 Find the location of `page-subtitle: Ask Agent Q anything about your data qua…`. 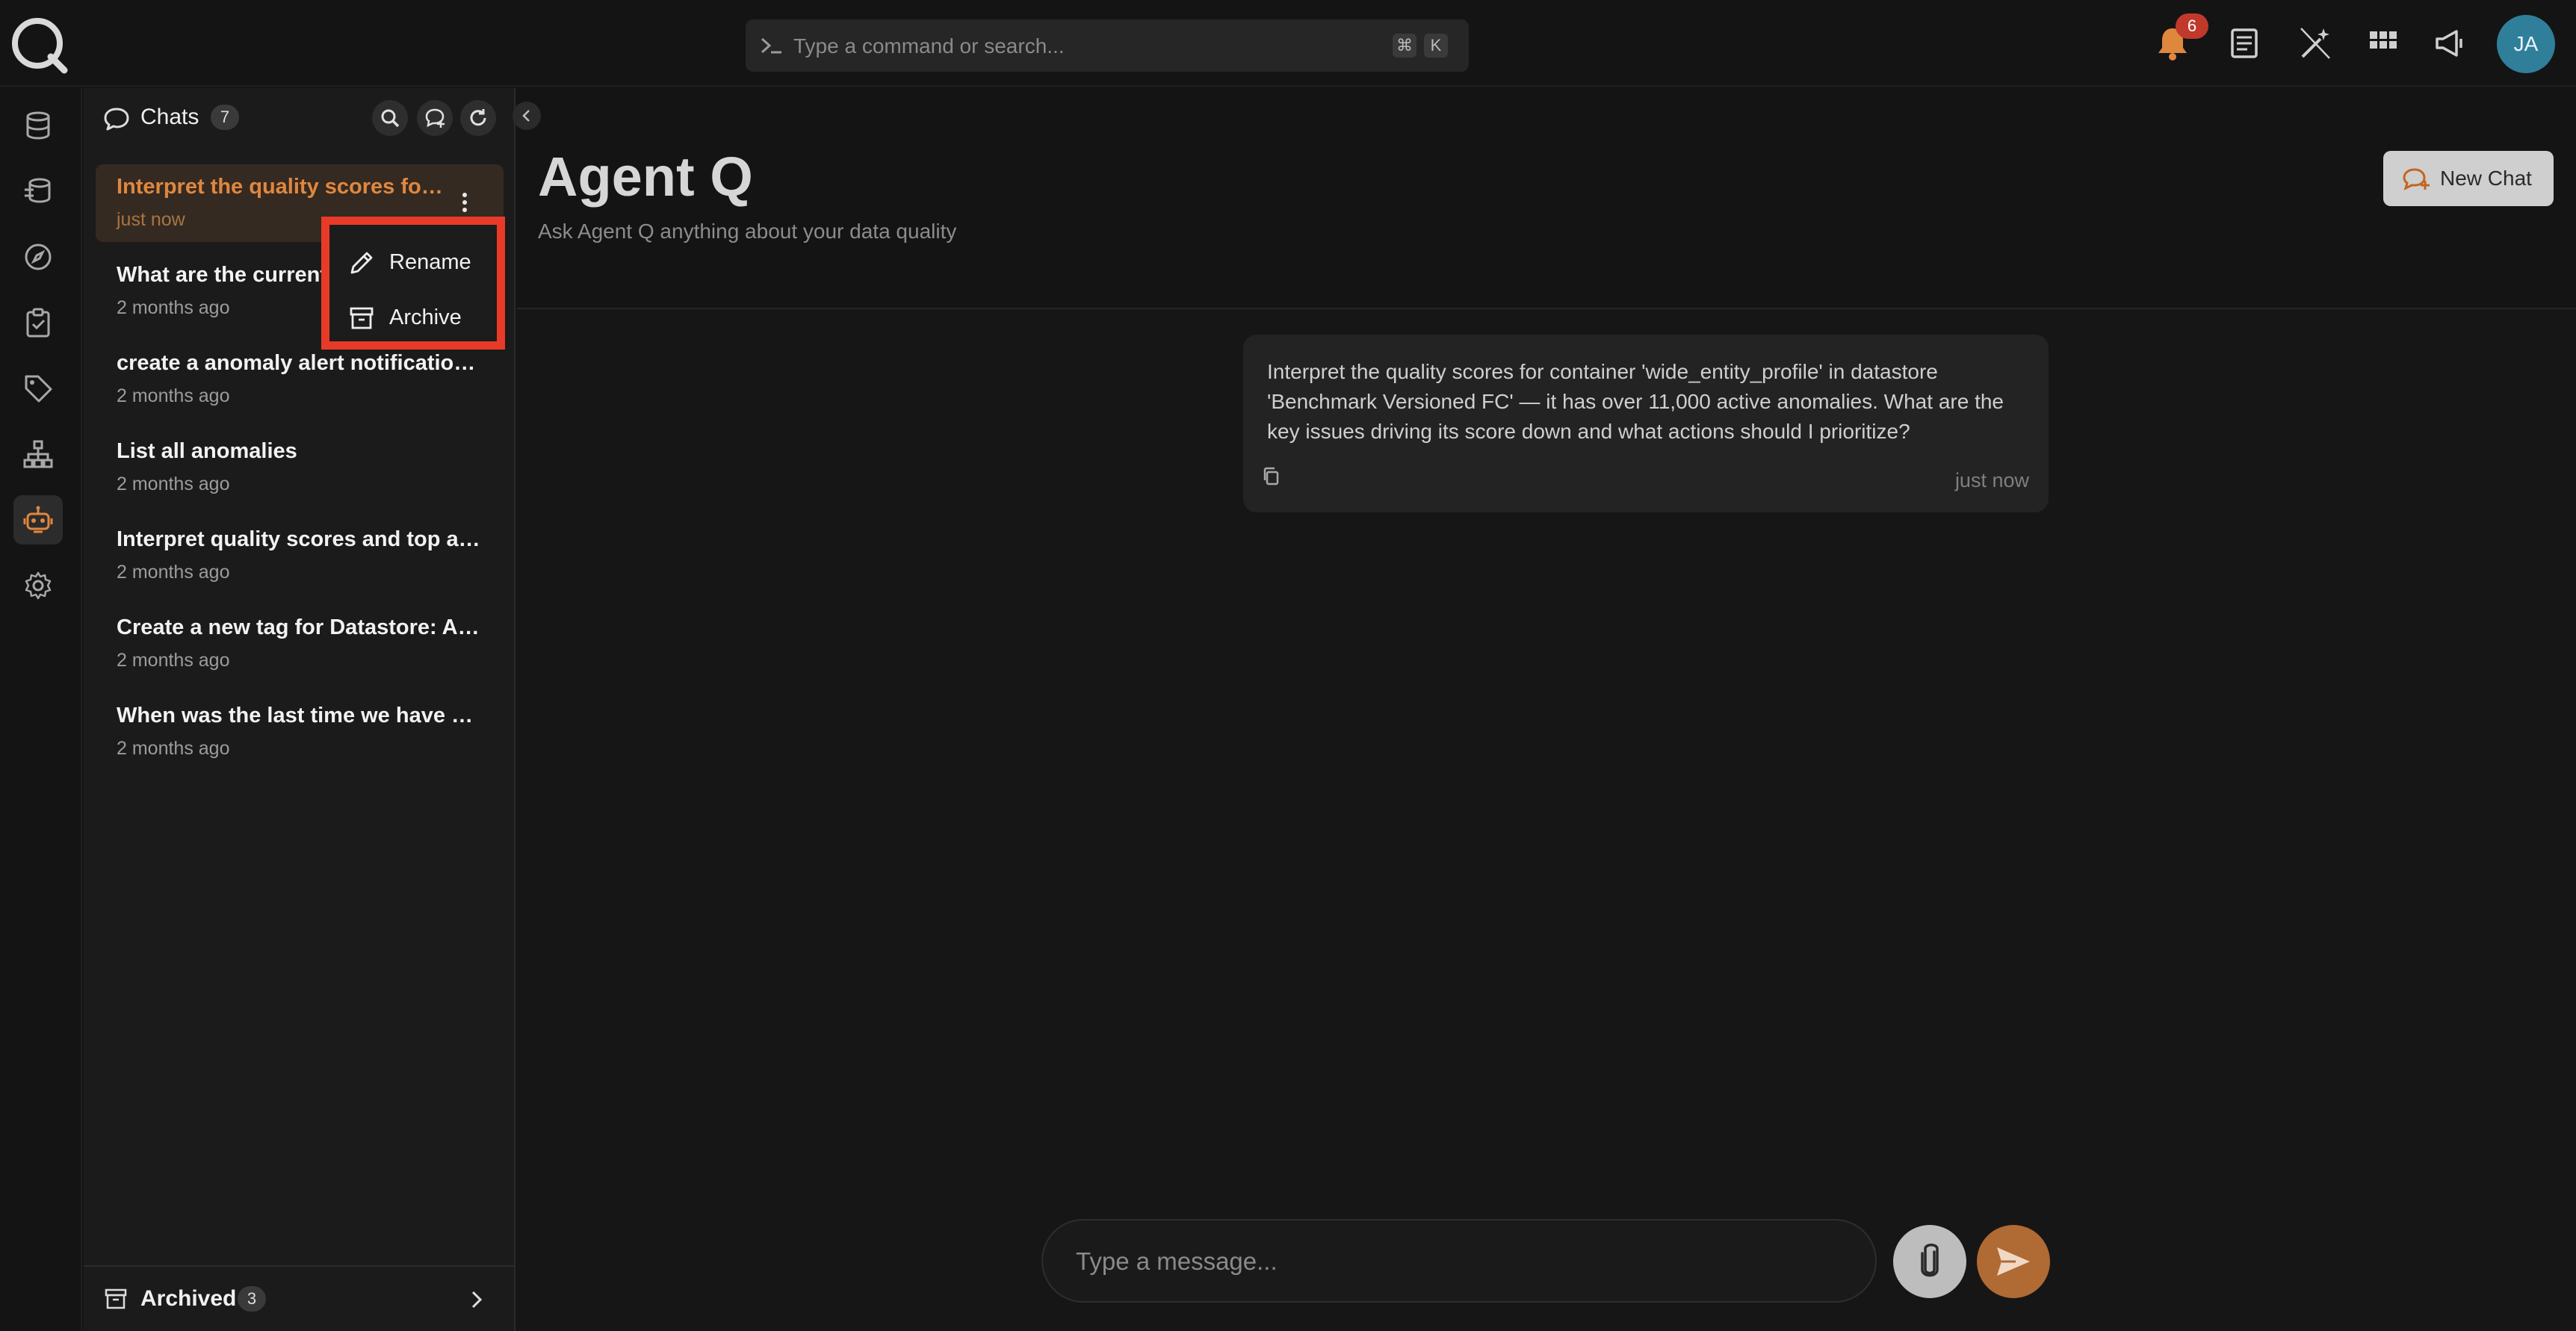

page-subtitle: Ask Agent Q anything about your data qua… is located at coordinates (747, 231).